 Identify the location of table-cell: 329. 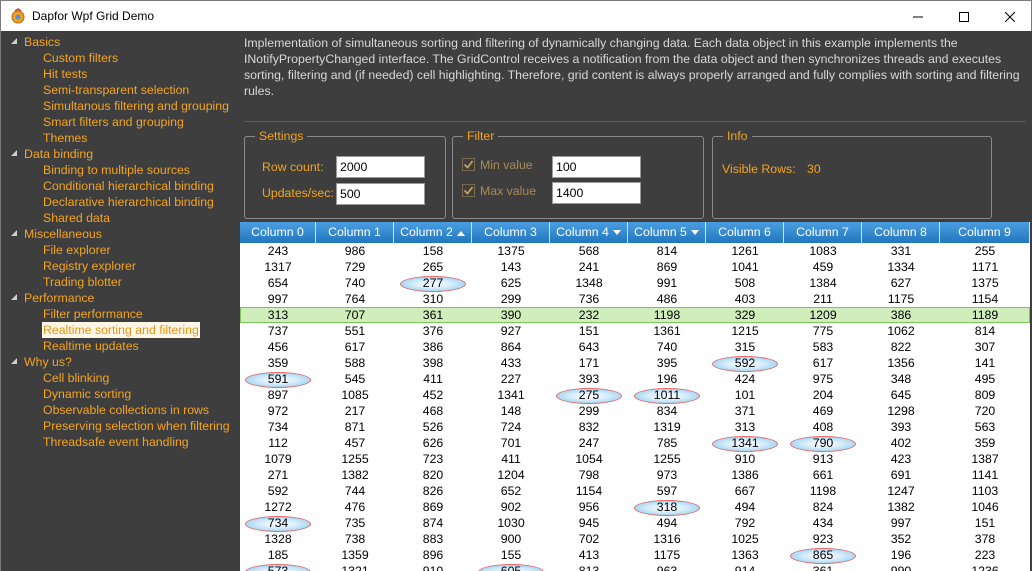
(745, 315).